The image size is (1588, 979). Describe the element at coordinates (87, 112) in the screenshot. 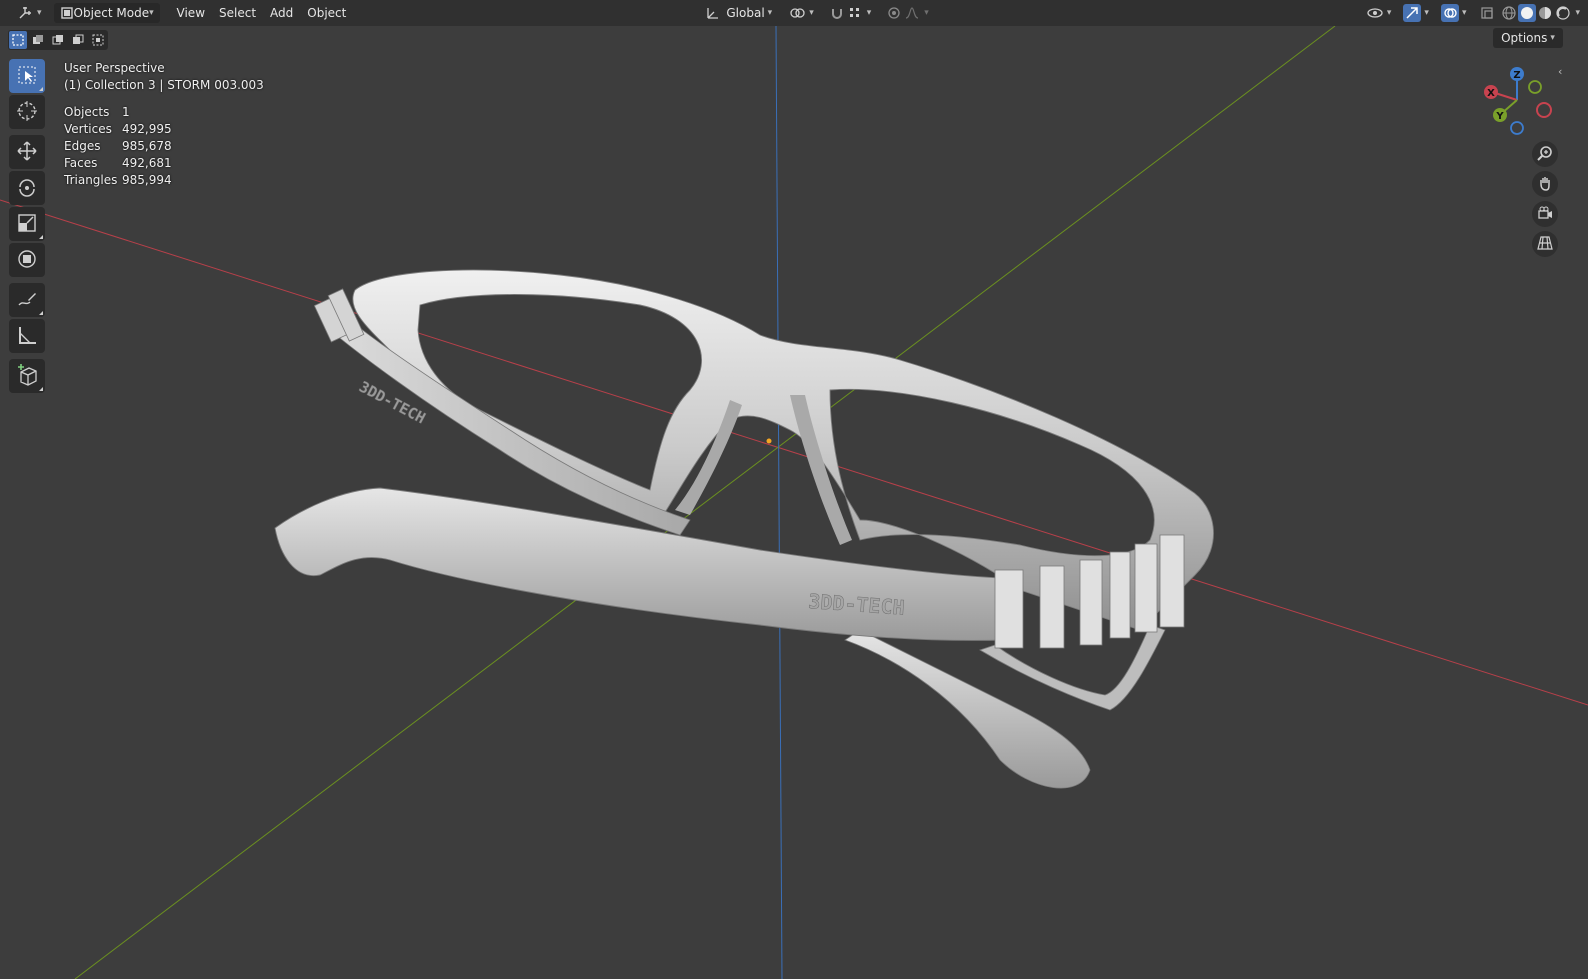

I see `stat-label: Objects` at that location.